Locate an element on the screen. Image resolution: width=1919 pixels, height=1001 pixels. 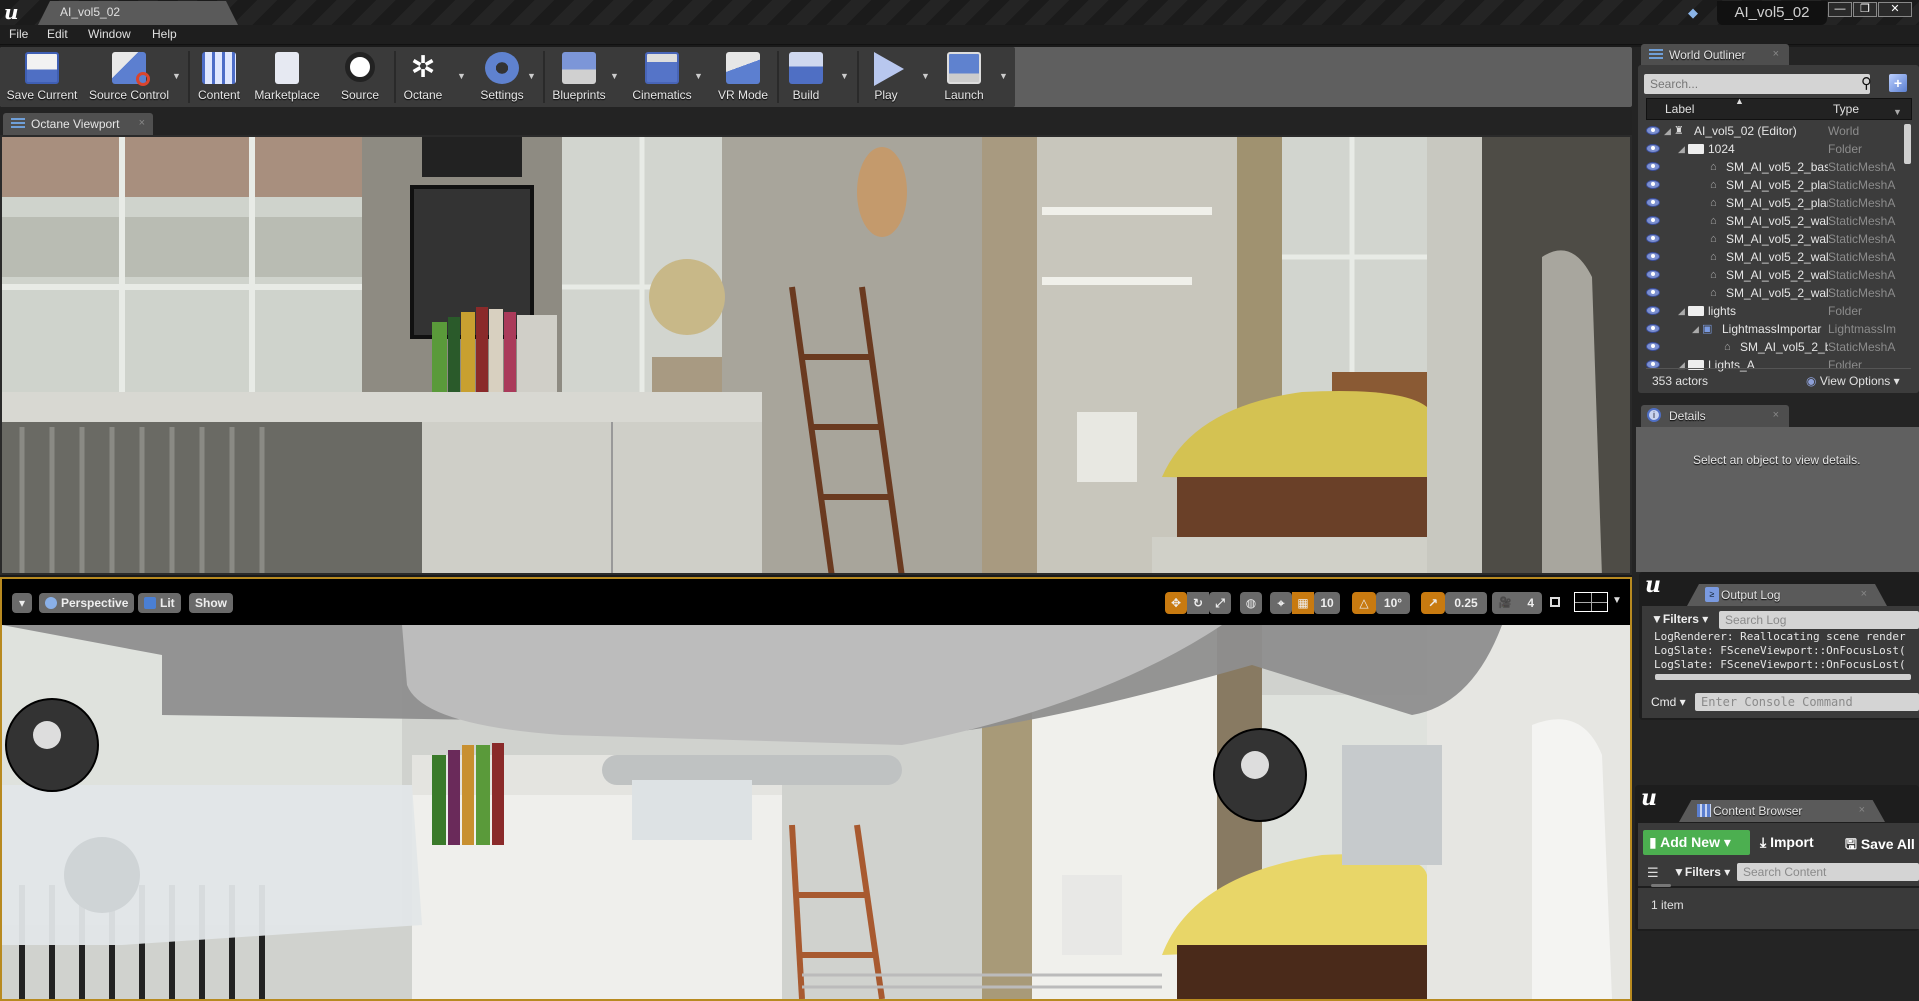
outliner-row: ◢ 1024 Folder is located at coordinates (1778, 149).